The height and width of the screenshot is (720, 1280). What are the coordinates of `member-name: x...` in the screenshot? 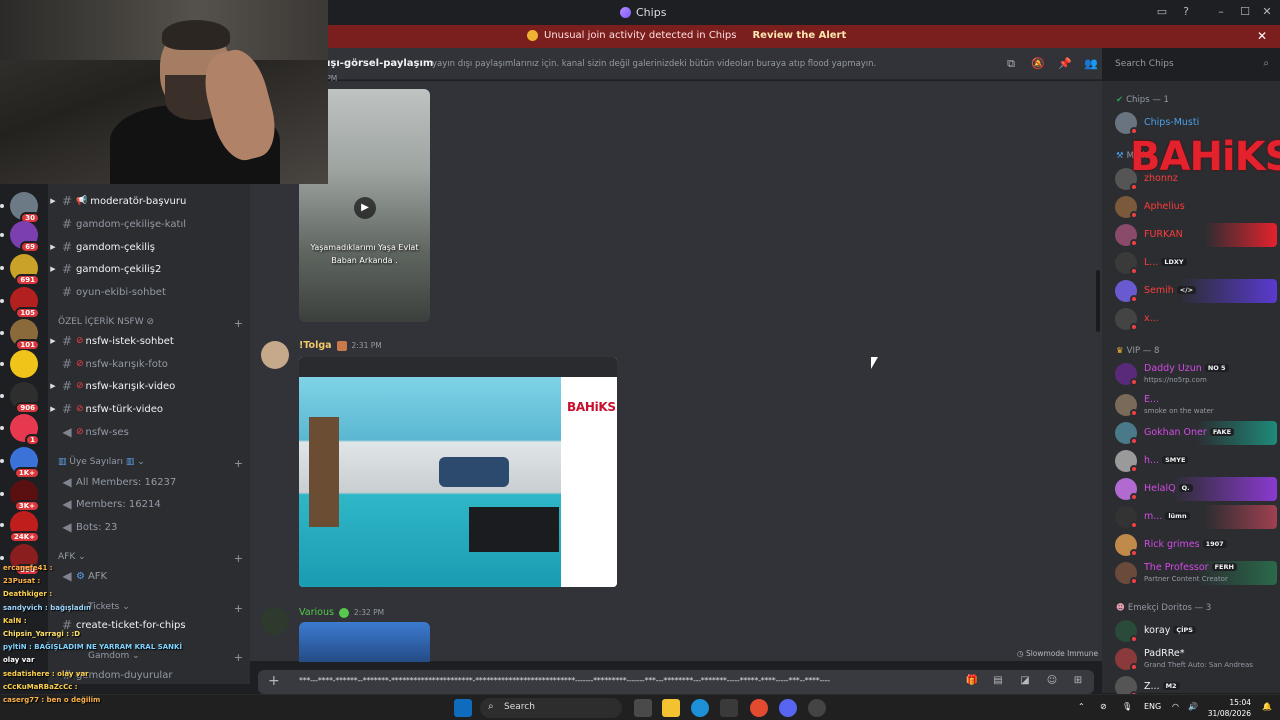 It's located at (1151, 318).